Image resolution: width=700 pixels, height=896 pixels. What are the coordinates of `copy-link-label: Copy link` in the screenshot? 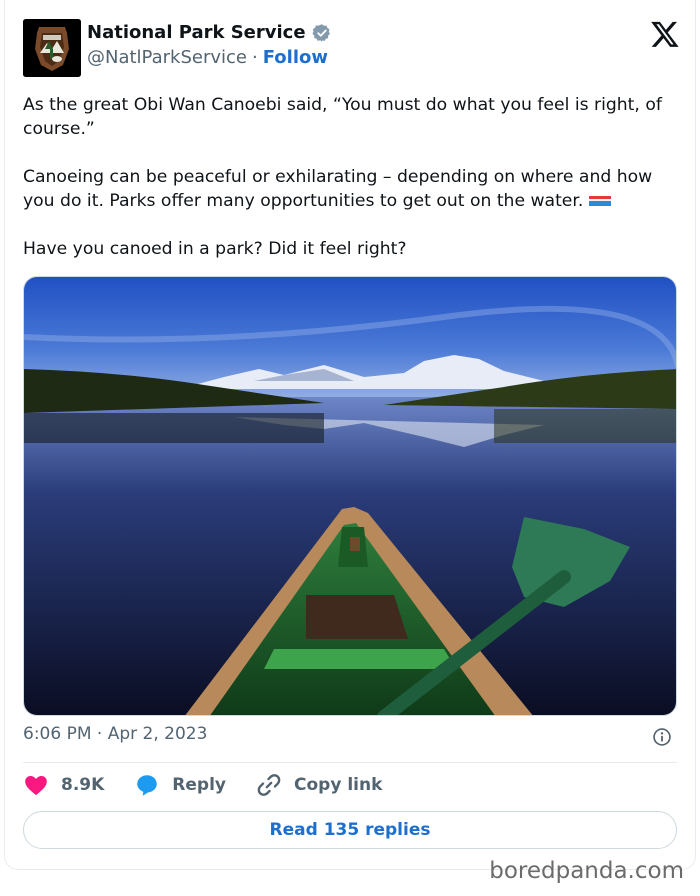 It's located at (338, 785).